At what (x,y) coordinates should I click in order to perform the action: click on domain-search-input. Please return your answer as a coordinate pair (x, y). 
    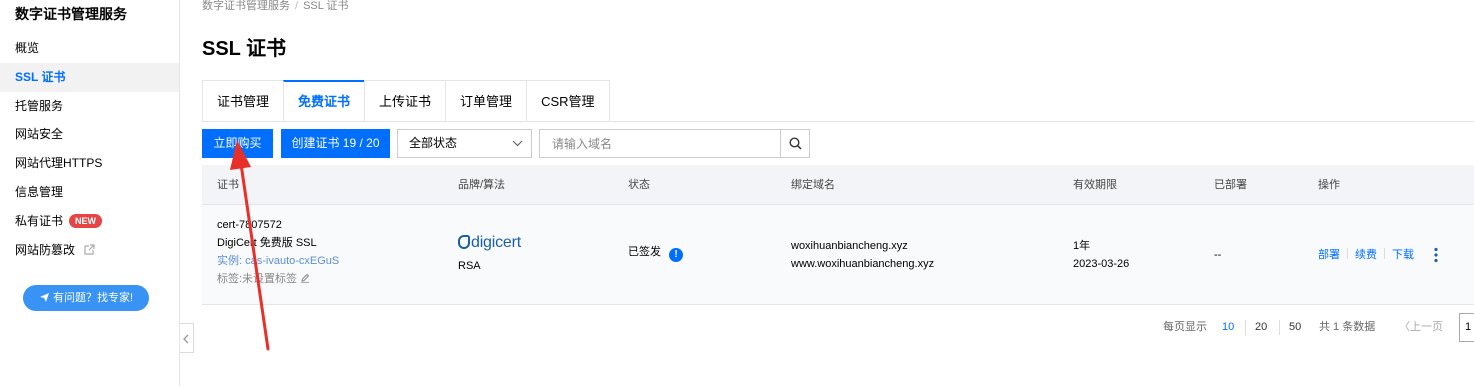
    Looking at the image, I should click on (660, 143).